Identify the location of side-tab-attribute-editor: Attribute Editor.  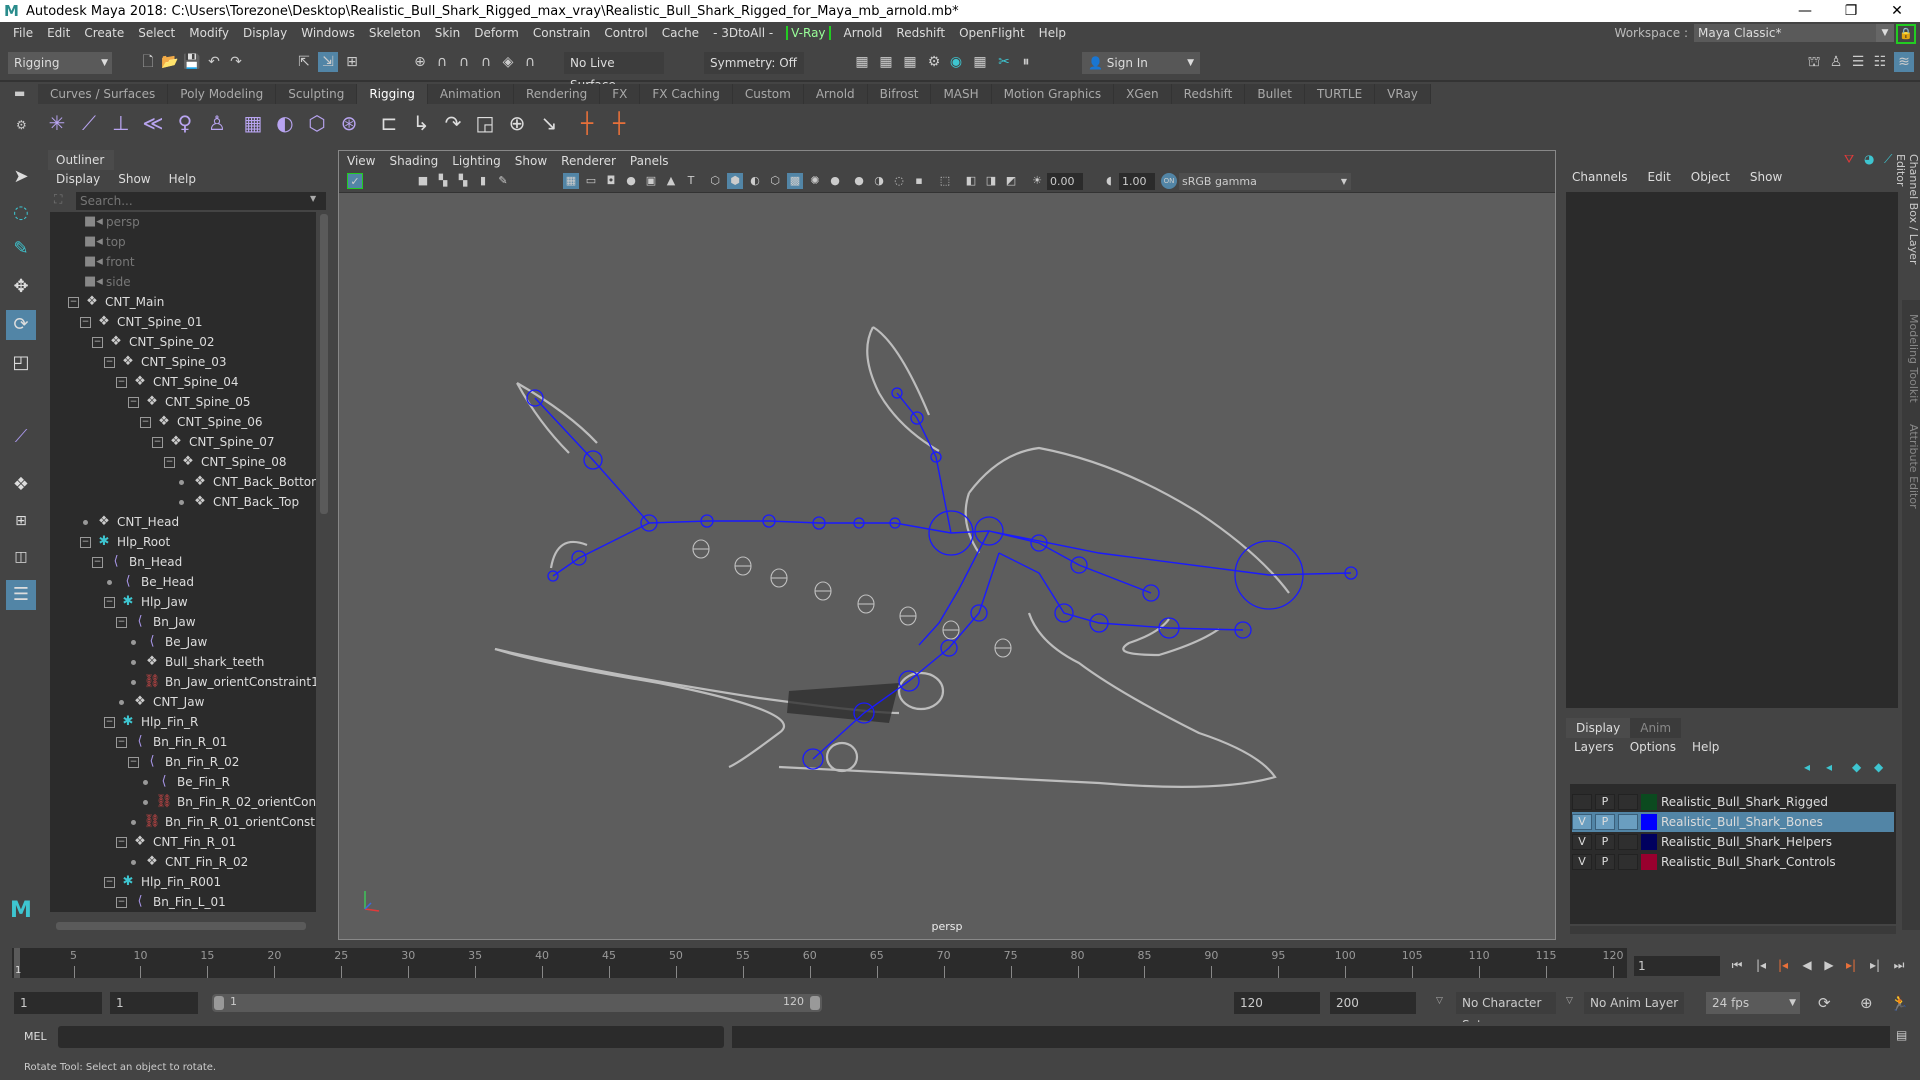
(1911, 470).